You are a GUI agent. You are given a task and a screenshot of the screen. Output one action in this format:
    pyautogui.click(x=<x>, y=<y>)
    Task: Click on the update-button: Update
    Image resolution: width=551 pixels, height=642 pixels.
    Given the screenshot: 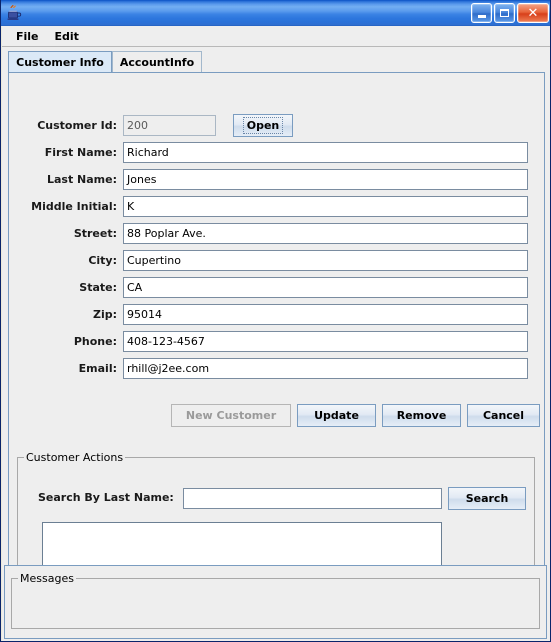 What is the action you would take?
    pyautogui.click(x=336, y=415)
    